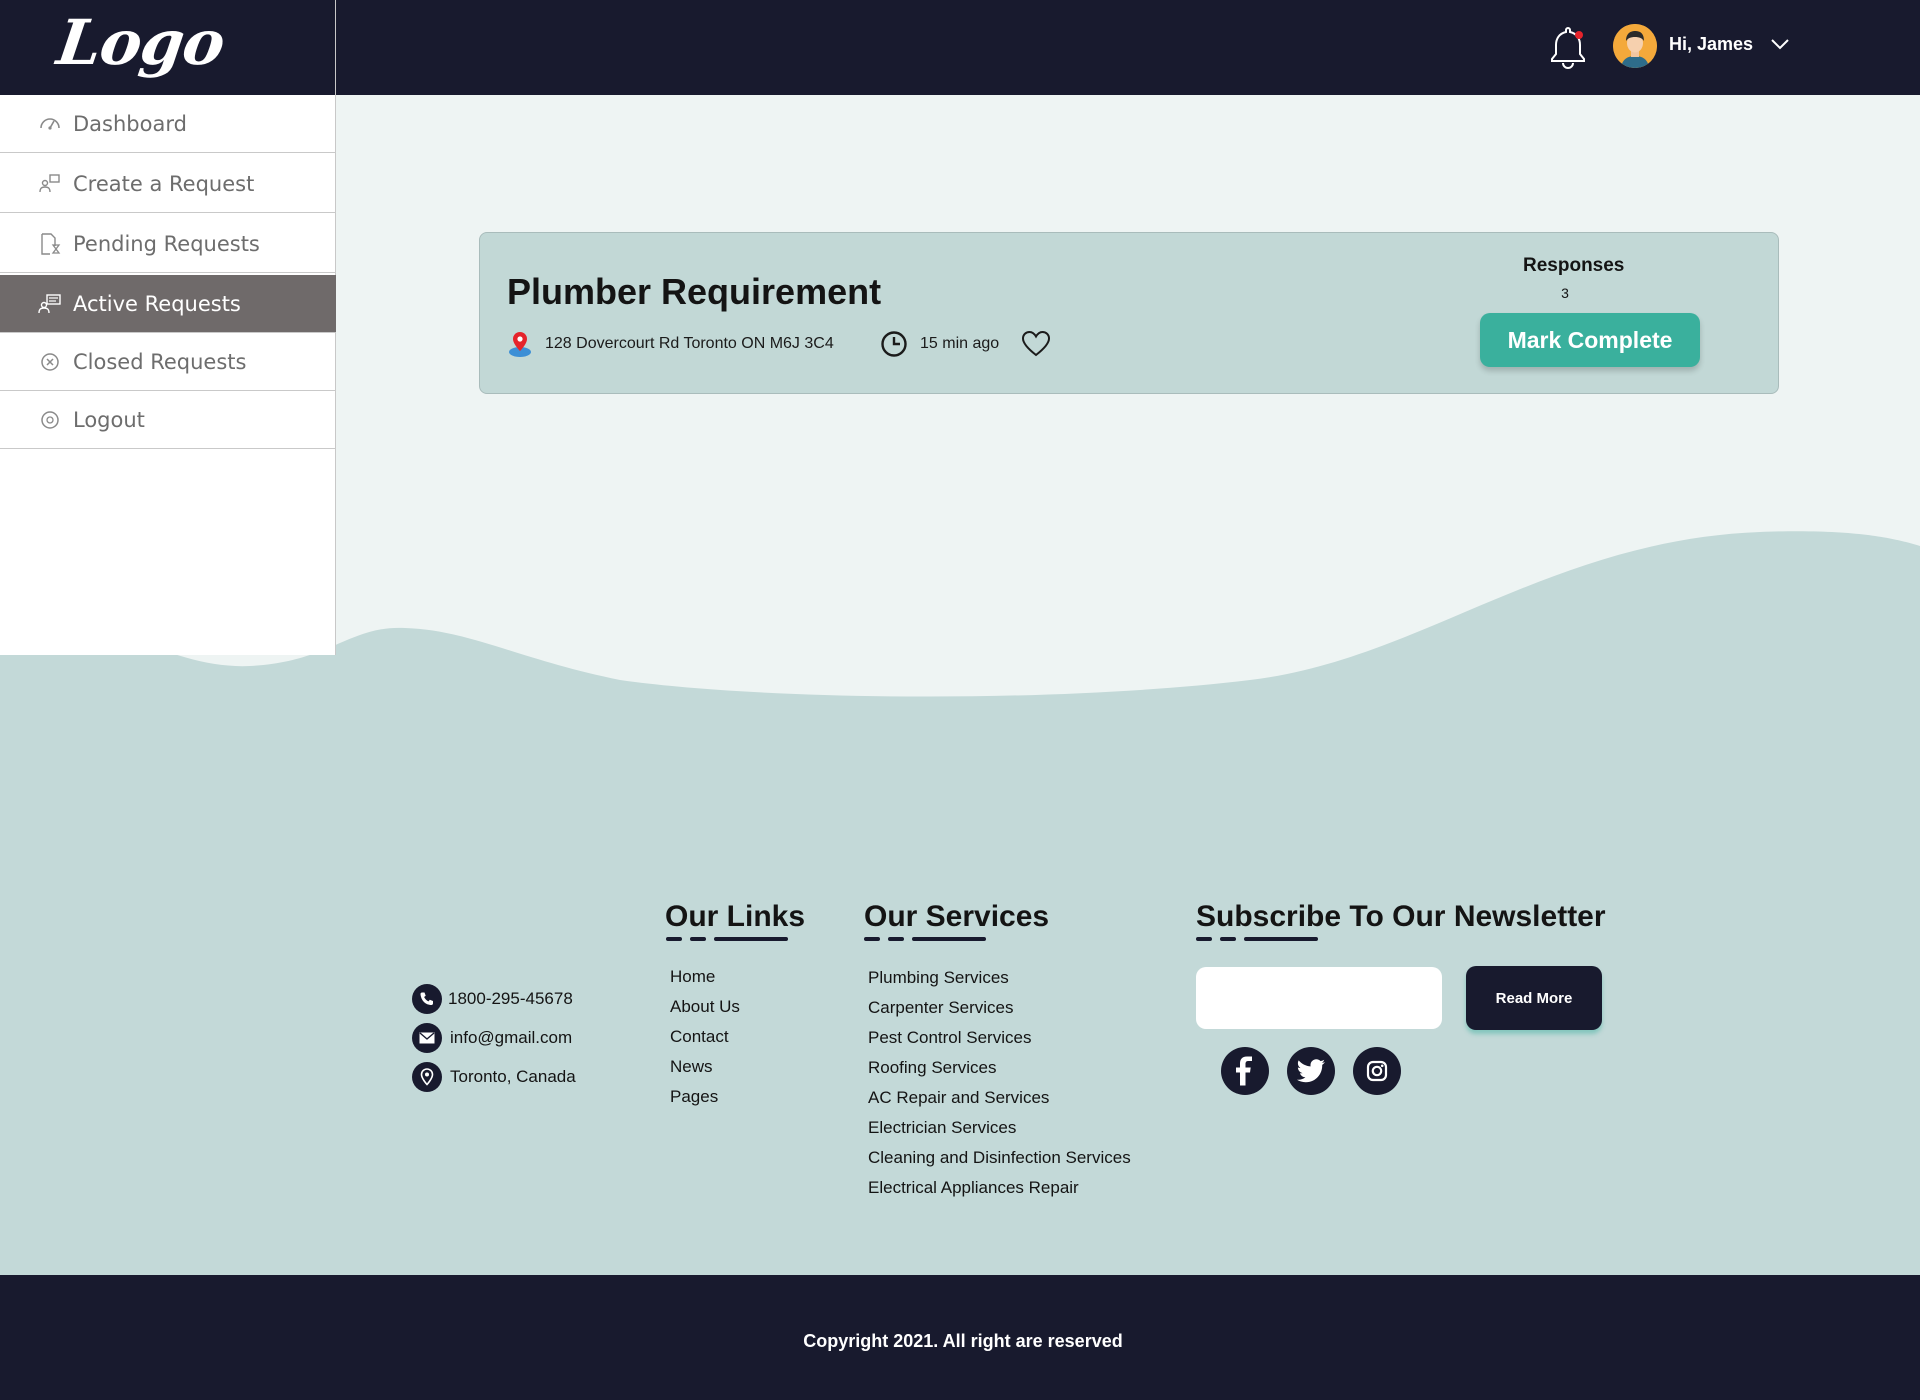 The height and width of the screenshot is (1400, 1920). I want to click on email-text: info@gmail.com, so click(511, 1037).